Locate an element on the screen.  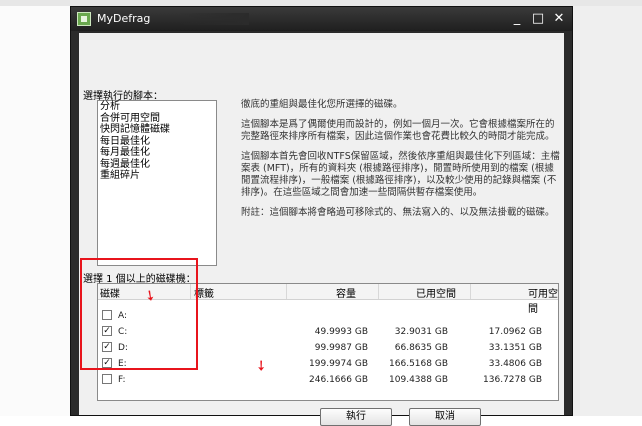
drive-row-f: F: 246.1666 GB 109.4388 GB 136.7278 GB is located at coordinates (328, 380).